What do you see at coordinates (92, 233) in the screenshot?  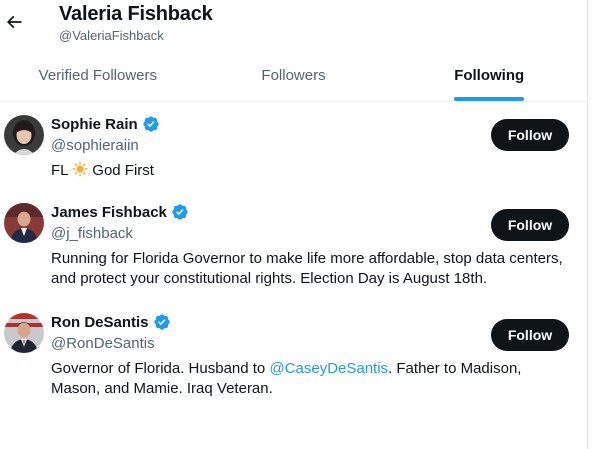 I see `user-handle: @j_fishback` at bounding box center [92, 233].